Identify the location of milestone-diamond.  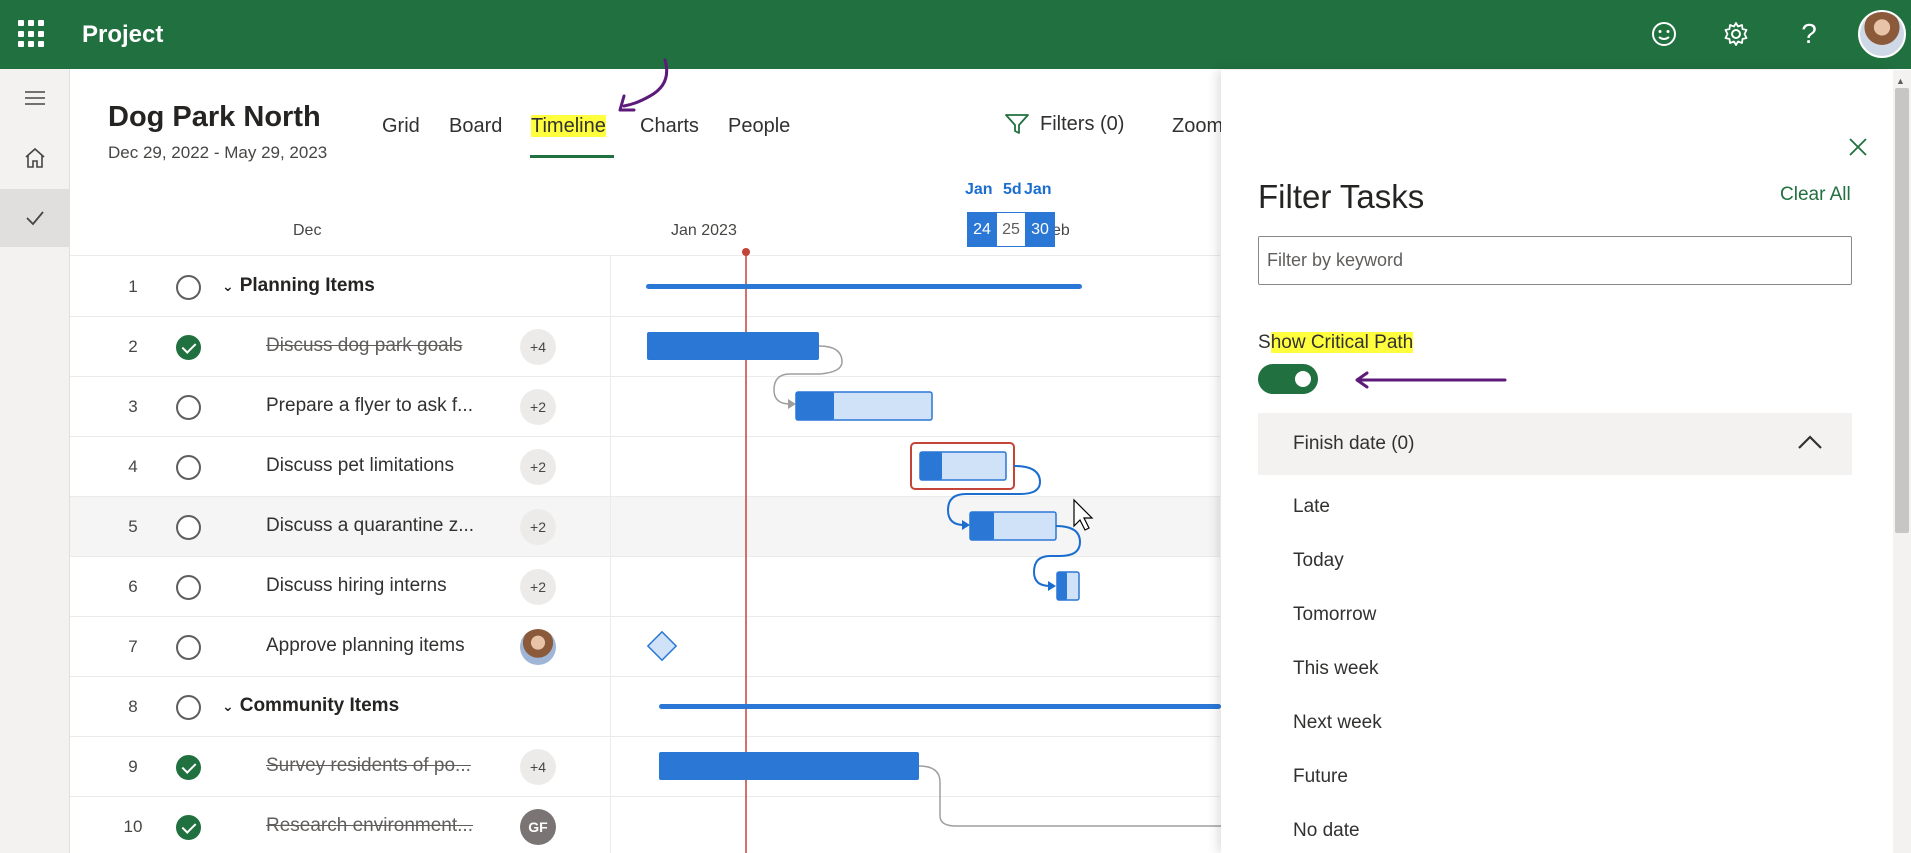
(662, 646).